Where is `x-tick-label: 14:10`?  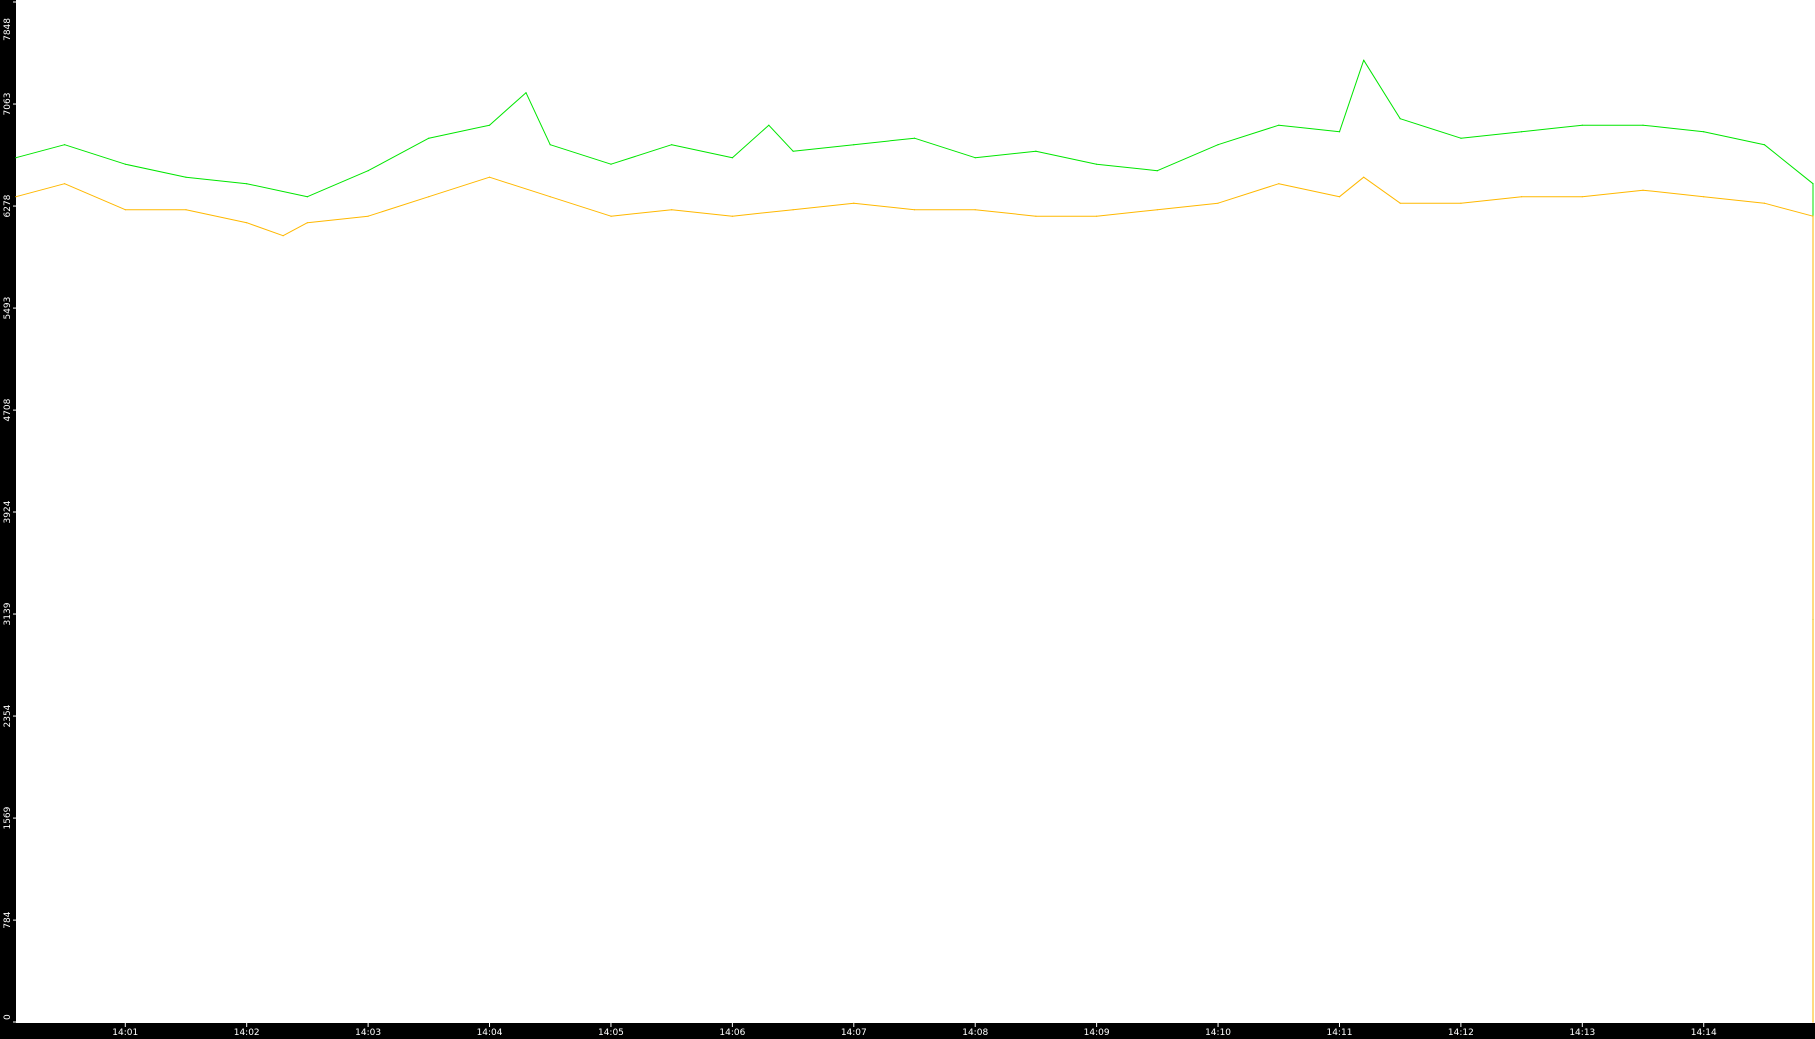
x-tick-label: 14:10 is located at coordinates (1218, 1033).